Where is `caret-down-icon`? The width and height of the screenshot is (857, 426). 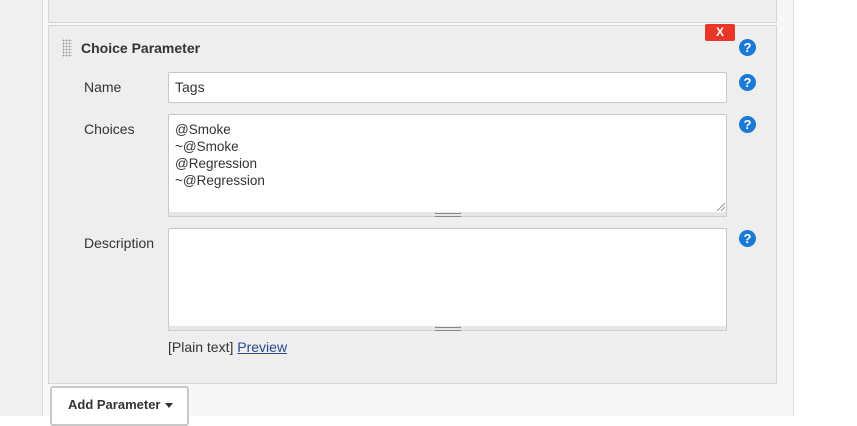 caret-down-icon is located at coordinates (169, 406).